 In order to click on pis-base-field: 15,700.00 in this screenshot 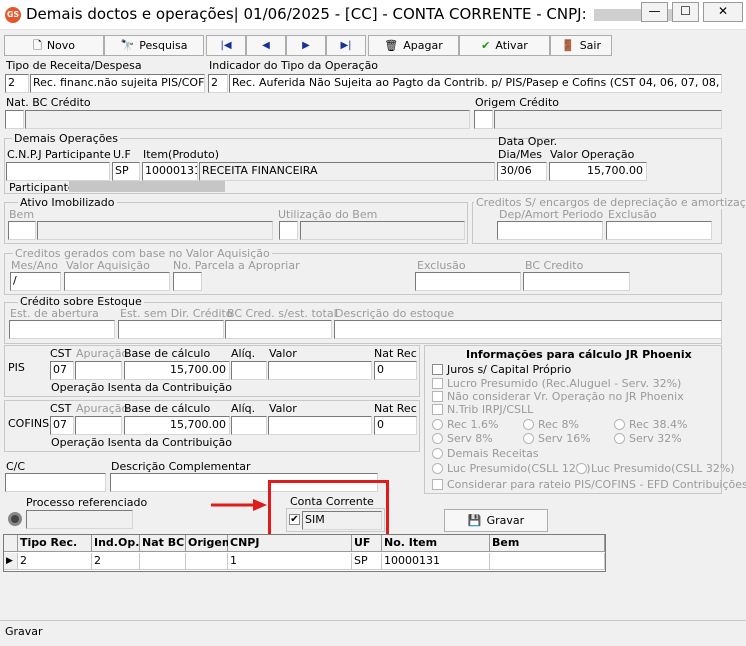, I will do `click(177, 370)`.